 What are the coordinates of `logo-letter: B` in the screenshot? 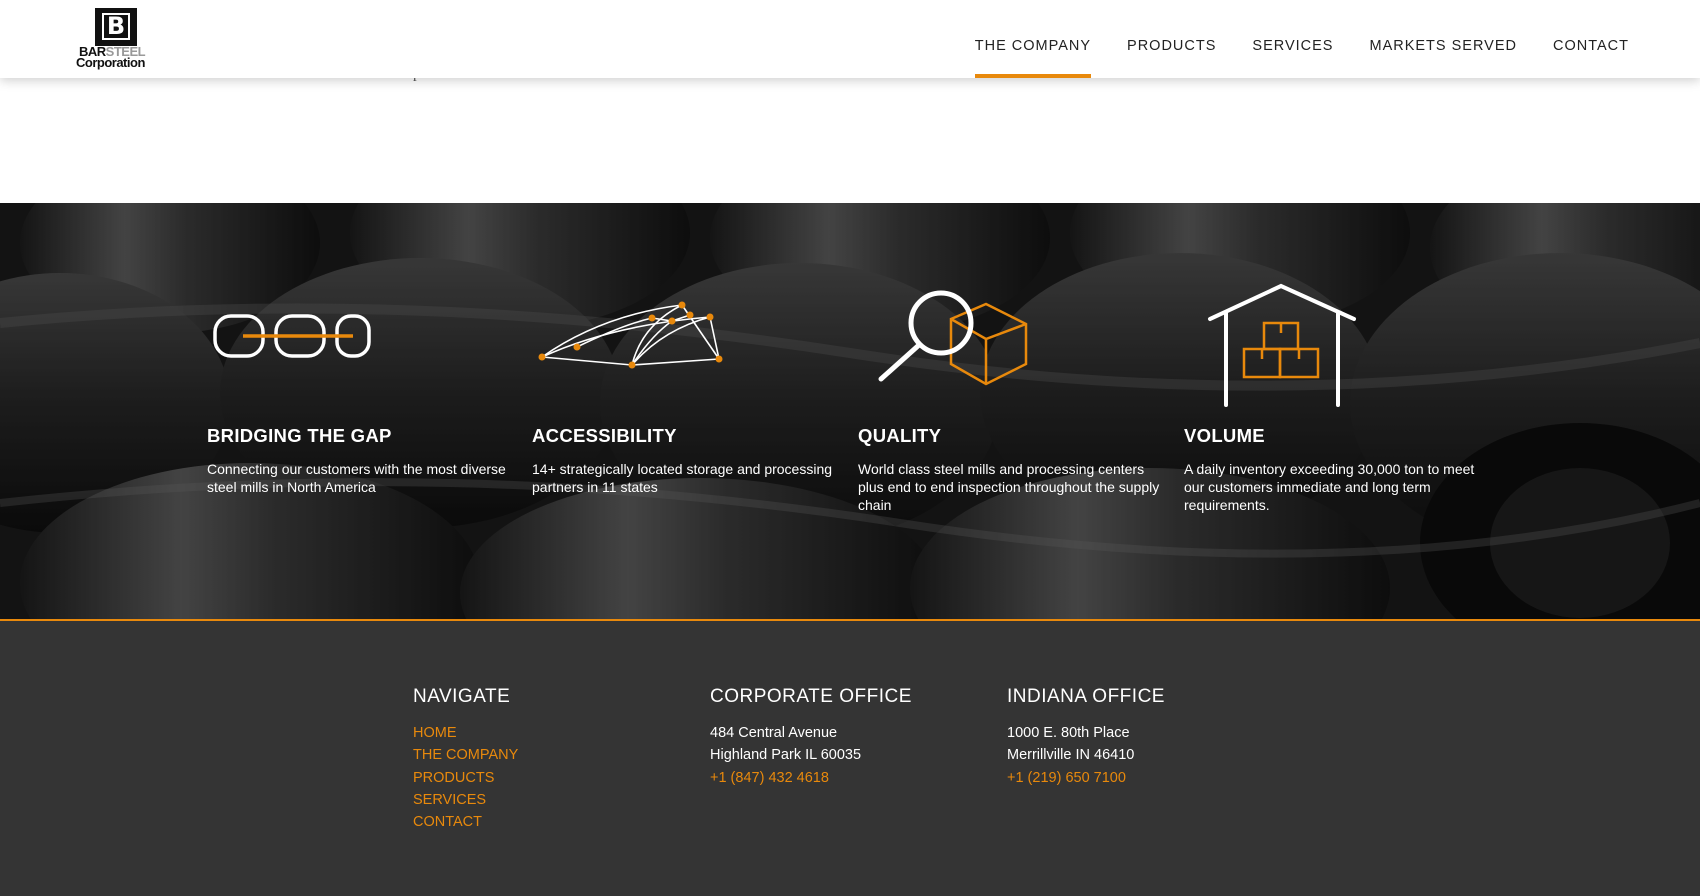 It's located at (116, 26).